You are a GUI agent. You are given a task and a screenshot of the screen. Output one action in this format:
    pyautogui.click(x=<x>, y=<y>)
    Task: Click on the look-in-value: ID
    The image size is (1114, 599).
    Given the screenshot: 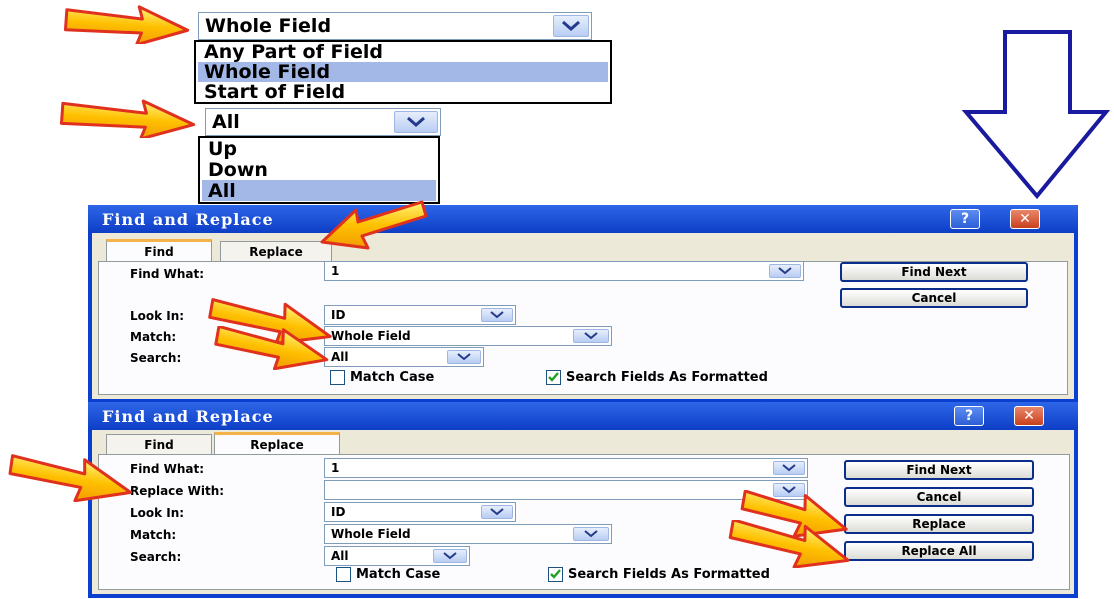 What is the action you would take?
    pyautogui.click(x=338, y=512)
    